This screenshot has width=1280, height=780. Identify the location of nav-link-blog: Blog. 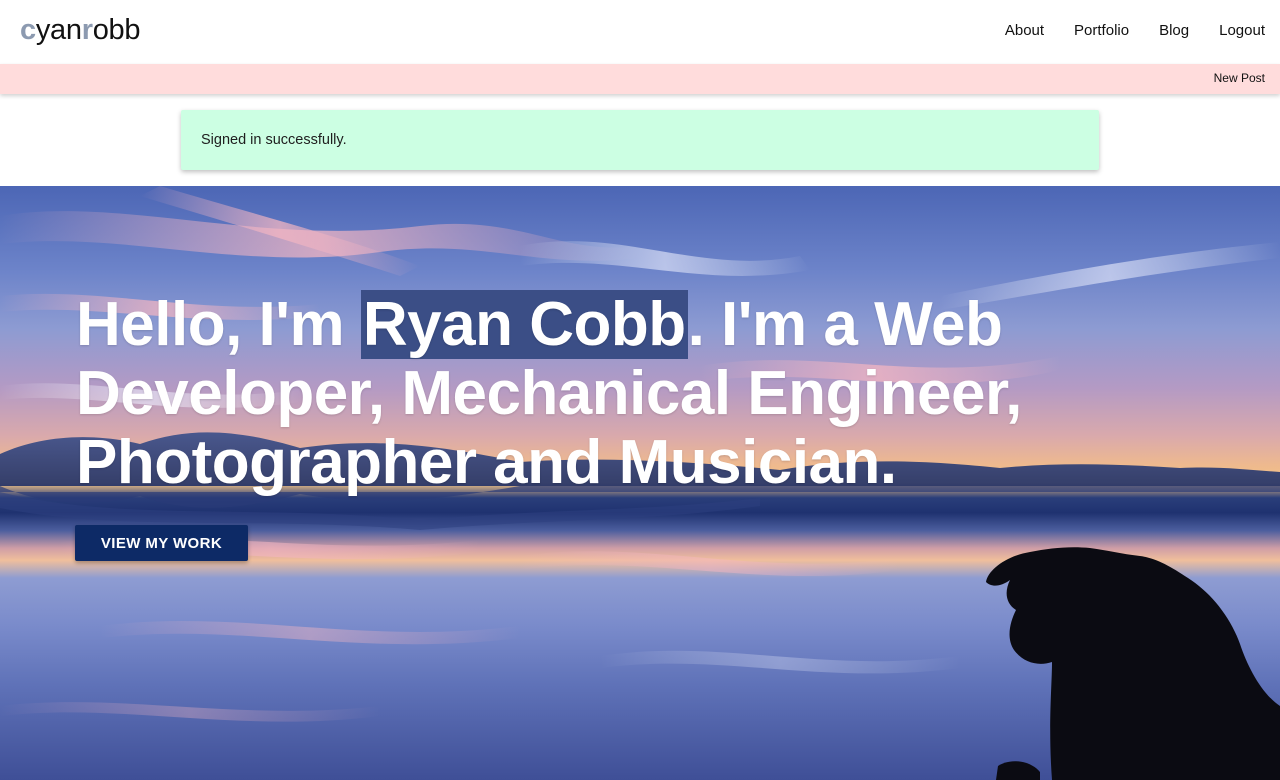
(1174, 30).